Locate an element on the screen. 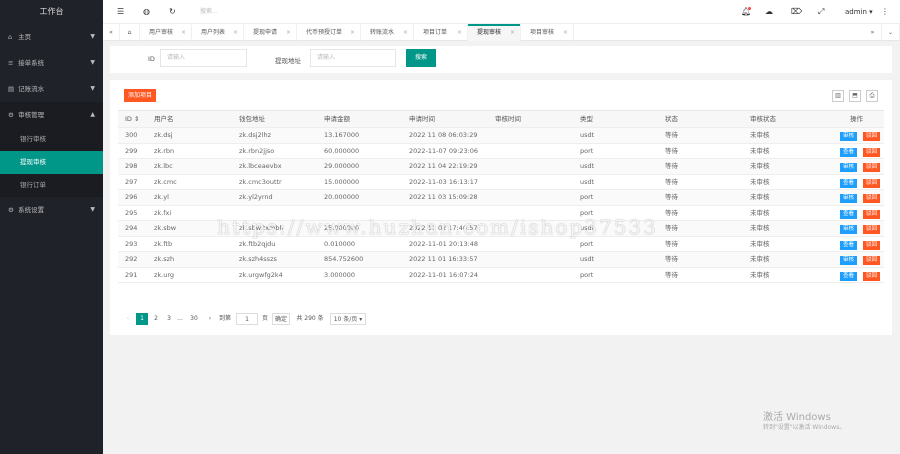 The width and height of the screenshot is (900, 454). page-2: 2 is located at coordinates (156, 319).